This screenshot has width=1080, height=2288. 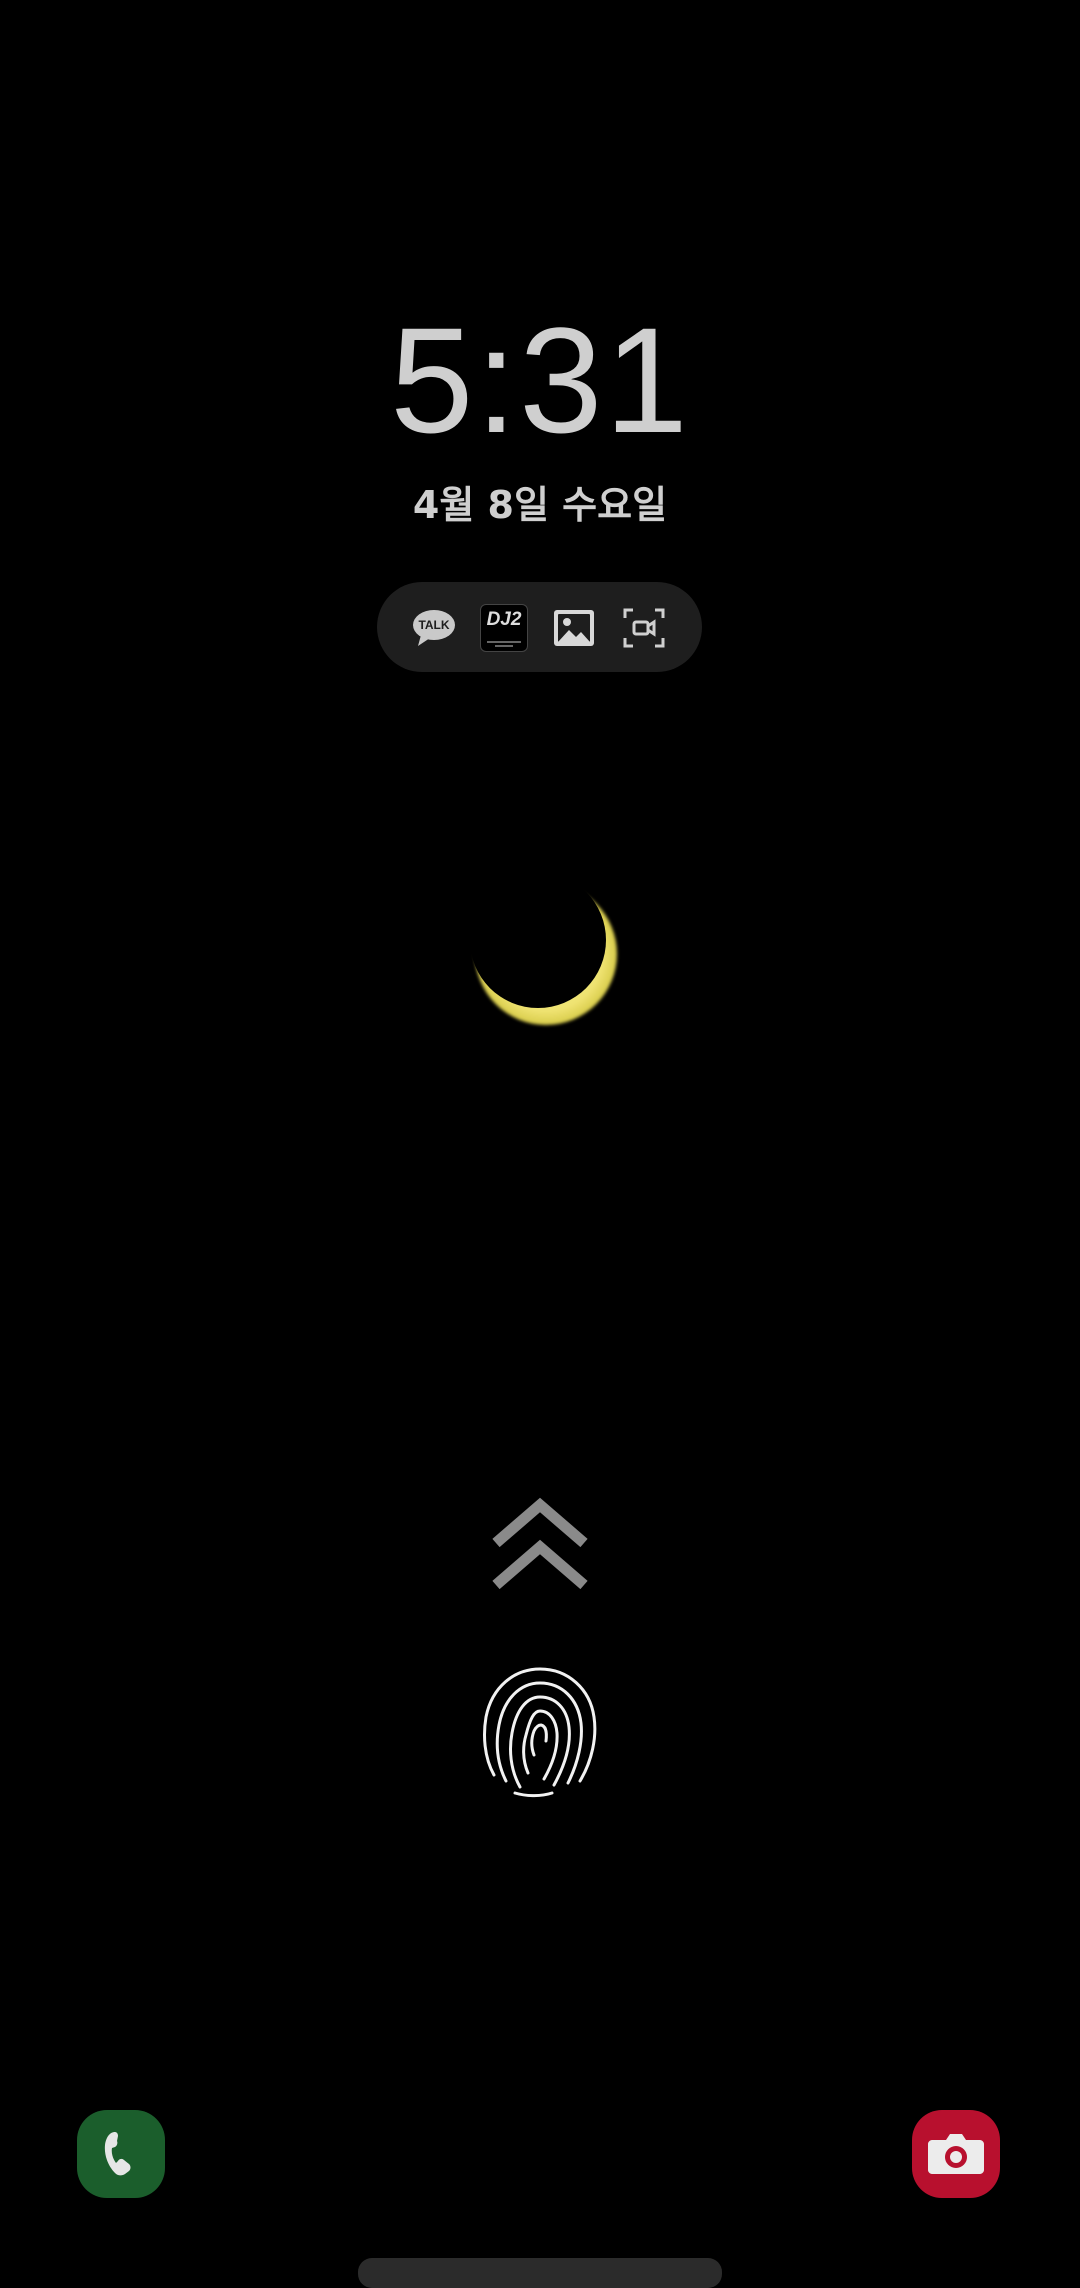 I want to click on double-chevron-up-icon, so click(x=540, y=1545).